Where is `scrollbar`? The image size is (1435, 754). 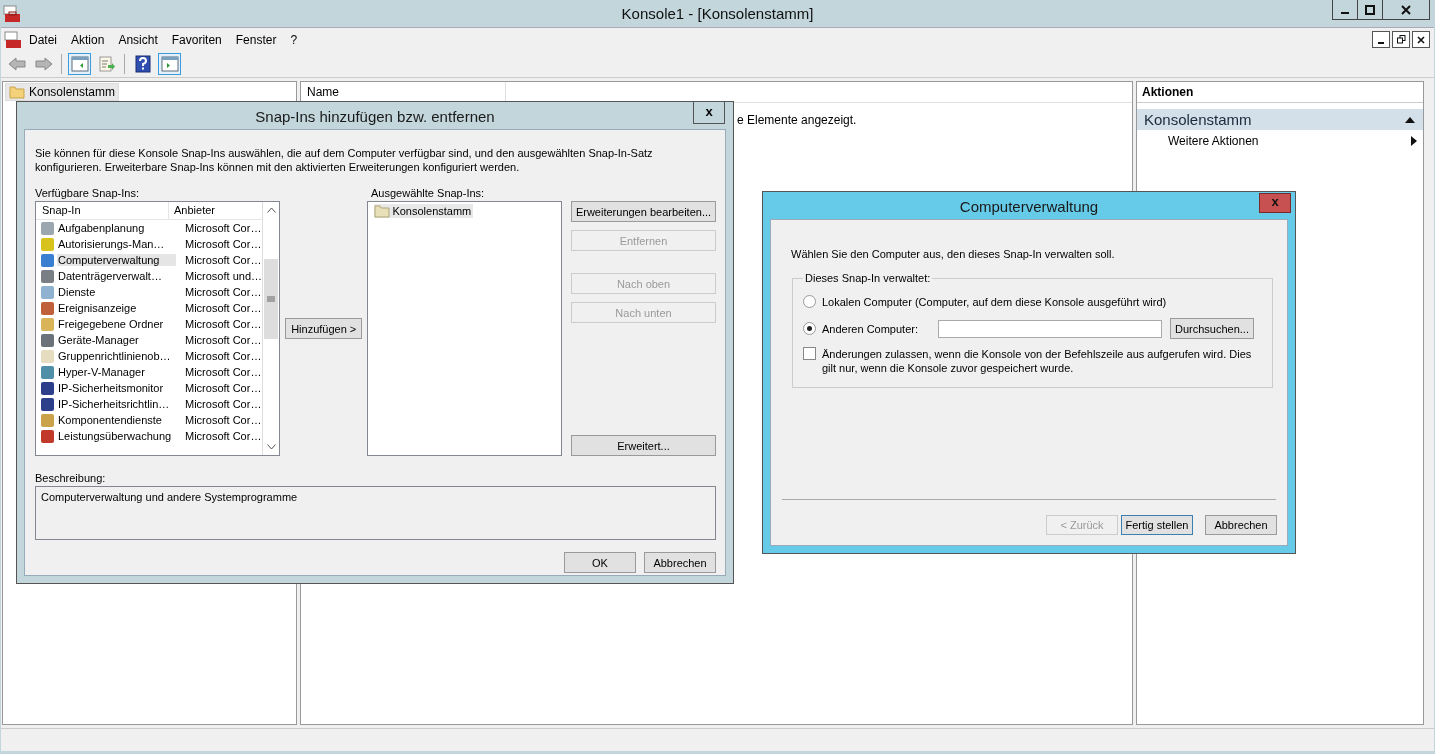
scrollbar is located at coordinates (270, 328).